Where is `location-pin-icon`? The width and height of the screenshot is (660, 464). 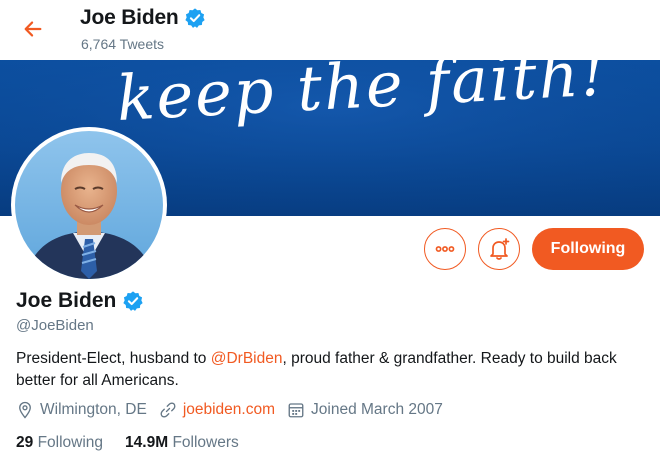
location-pin-icon is located at coordinates (25, 410).